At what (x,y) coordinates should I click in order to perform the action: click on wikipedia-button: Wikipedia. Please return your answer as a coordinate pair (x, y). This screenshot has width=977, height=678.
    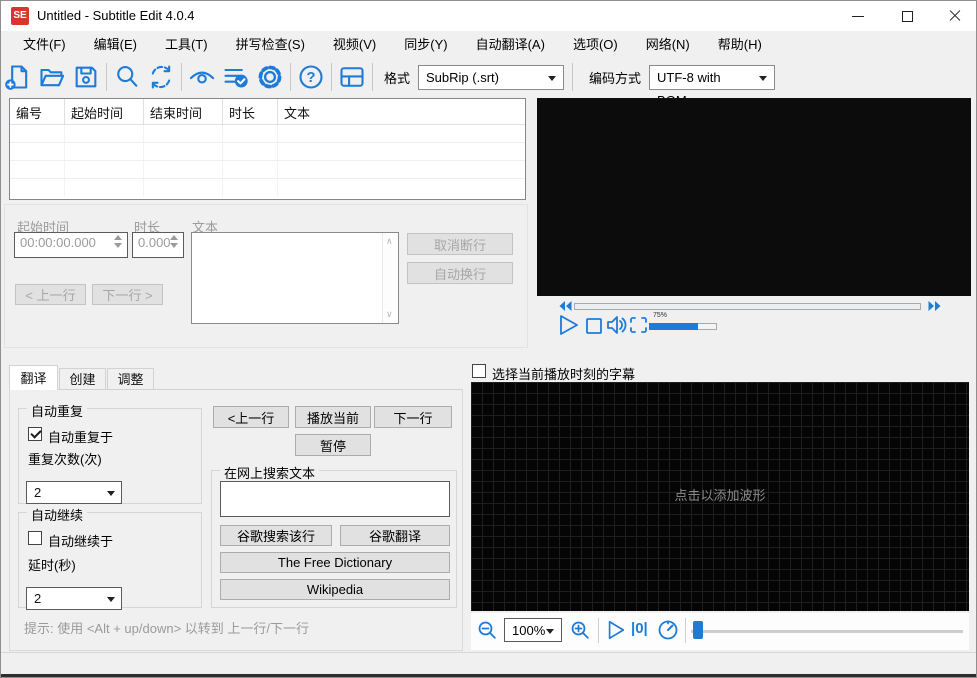
    Looking at the image, I should click on (335, 589).